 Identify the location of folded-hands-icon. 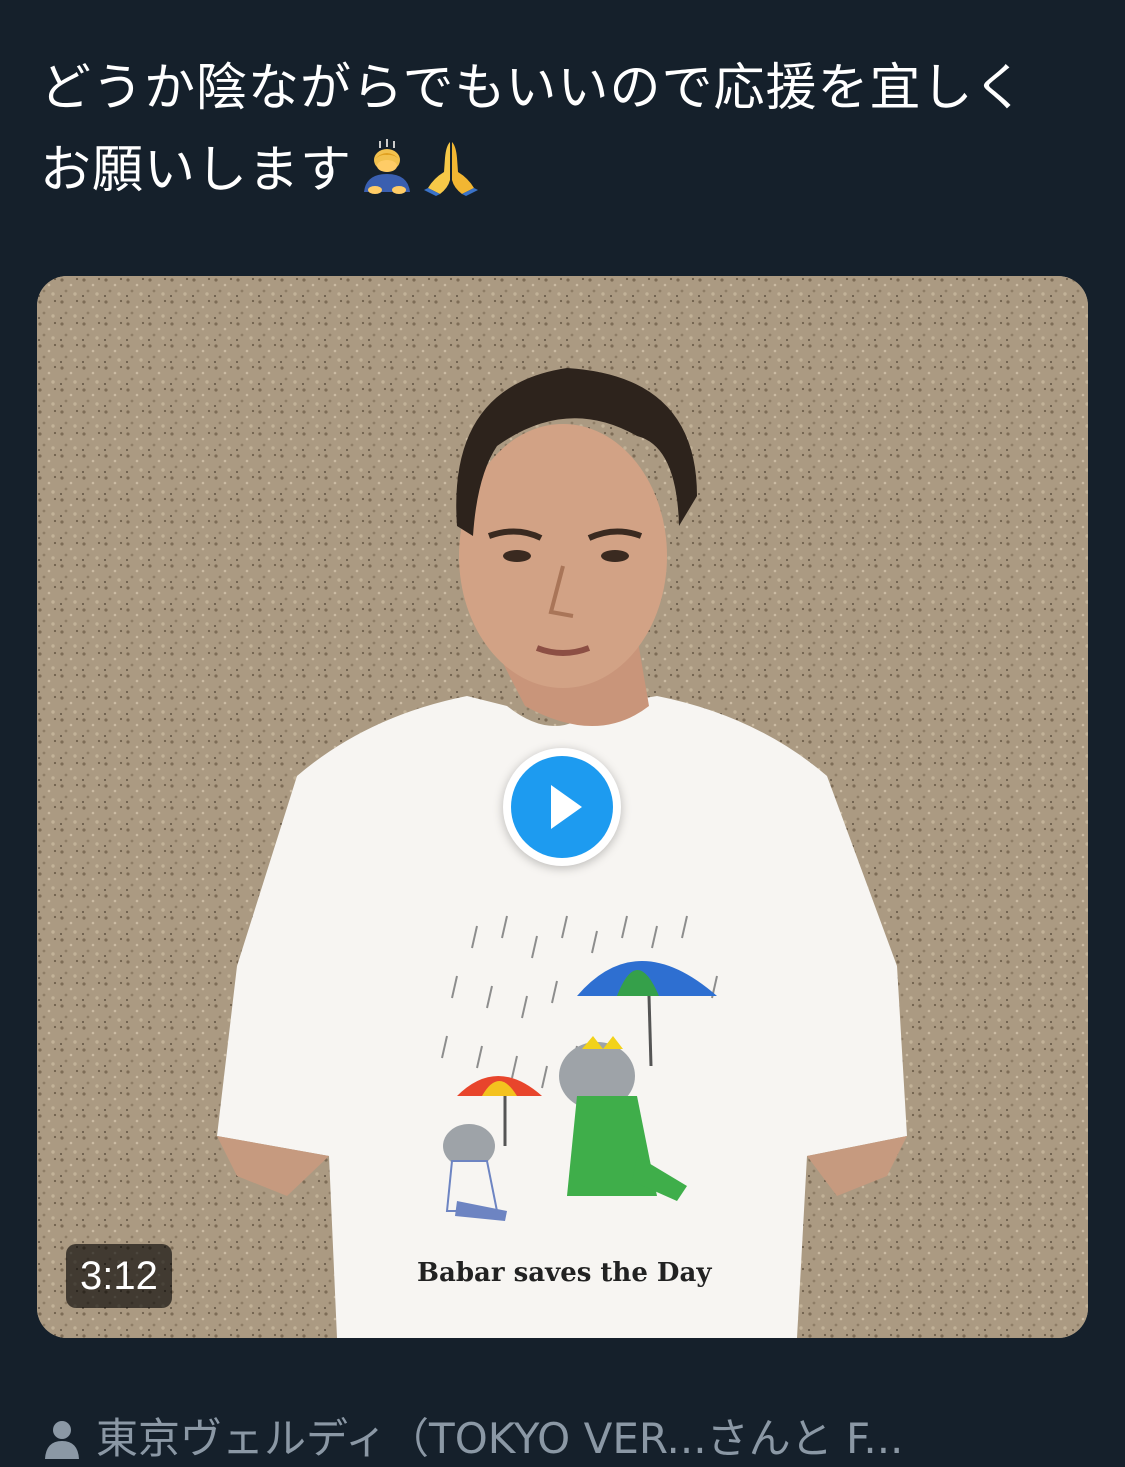
(451, 167).